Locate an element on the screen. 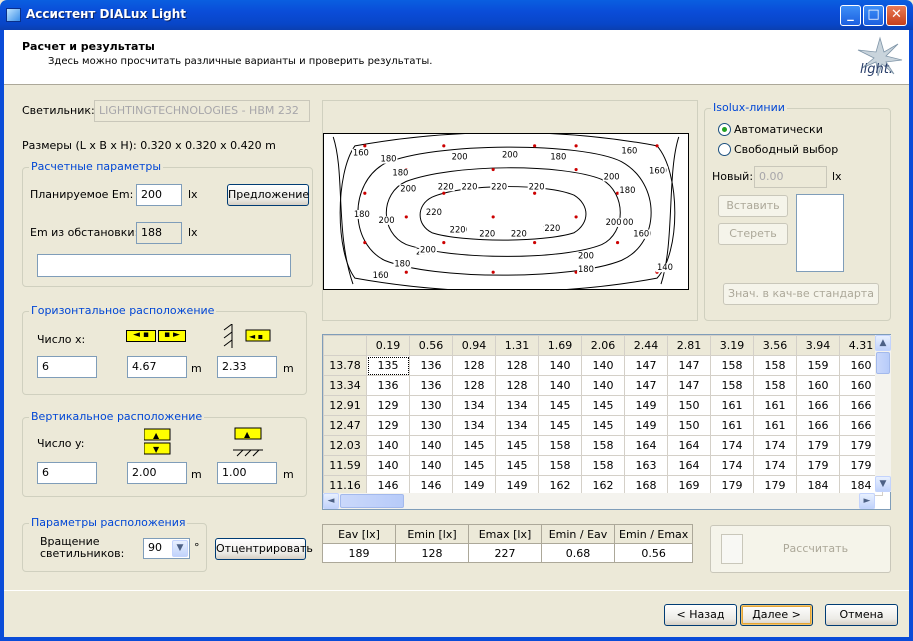  free-choice-radio is located at coordinates (724, 149).